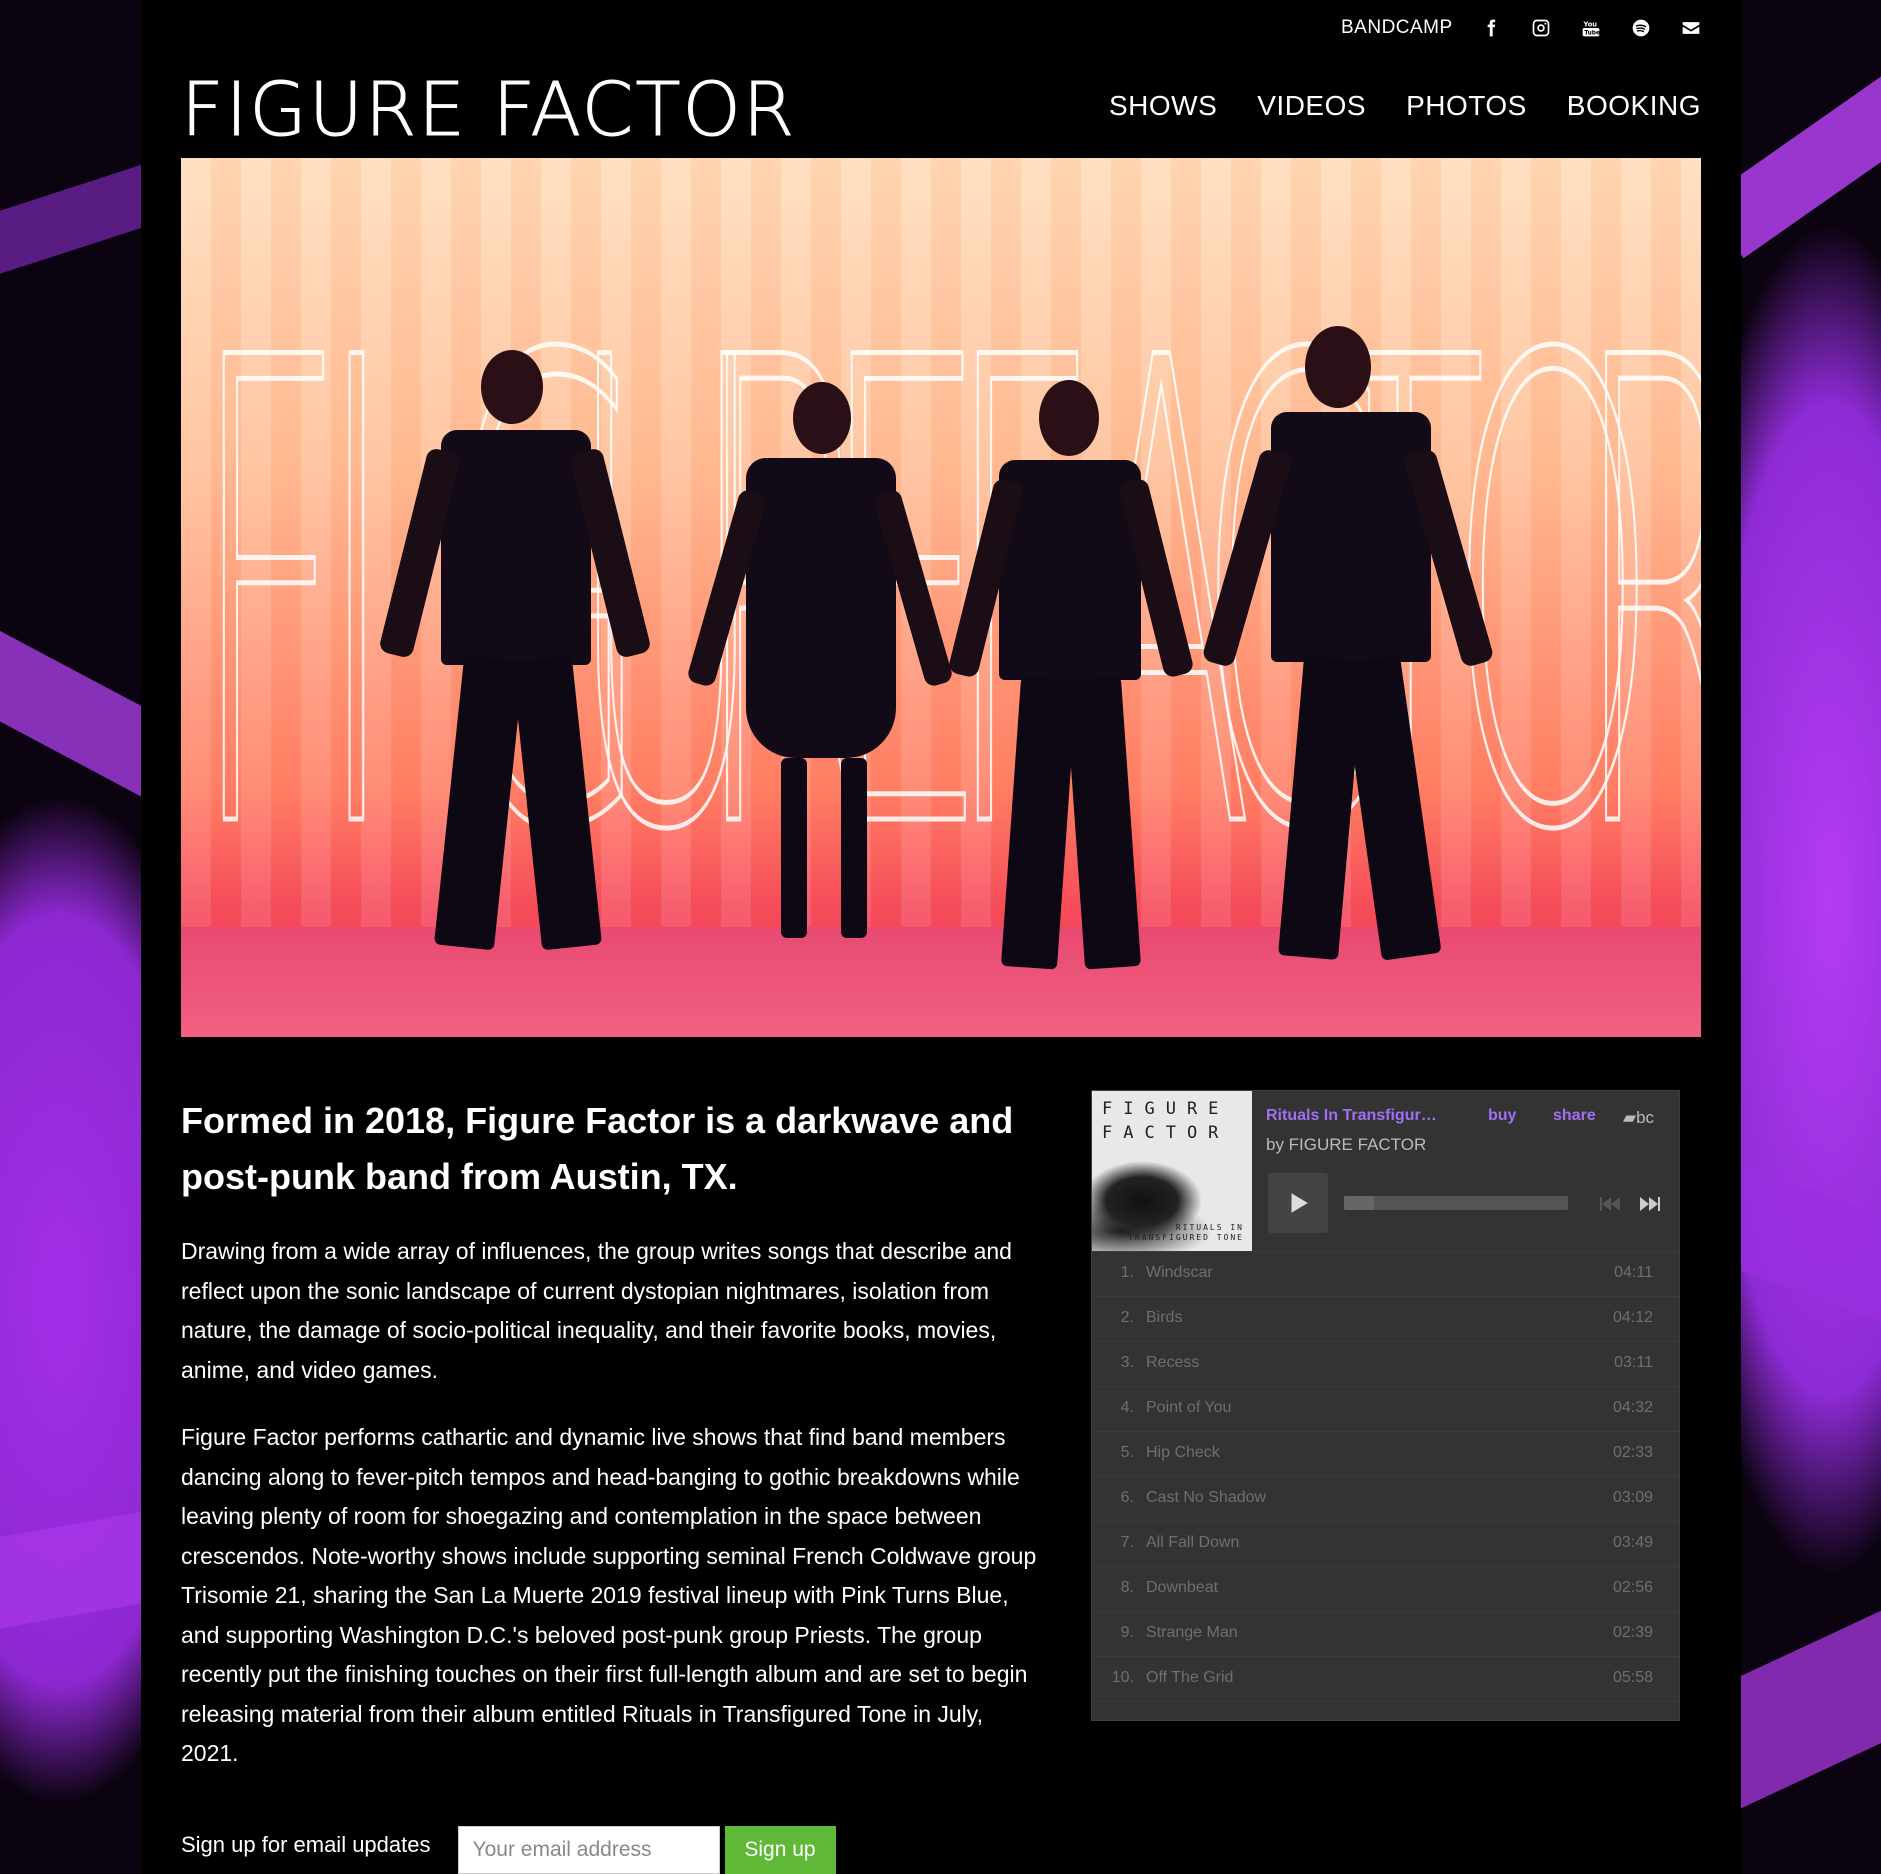  I want to click on track-title: All Fall Down, so click(1193, 1542).